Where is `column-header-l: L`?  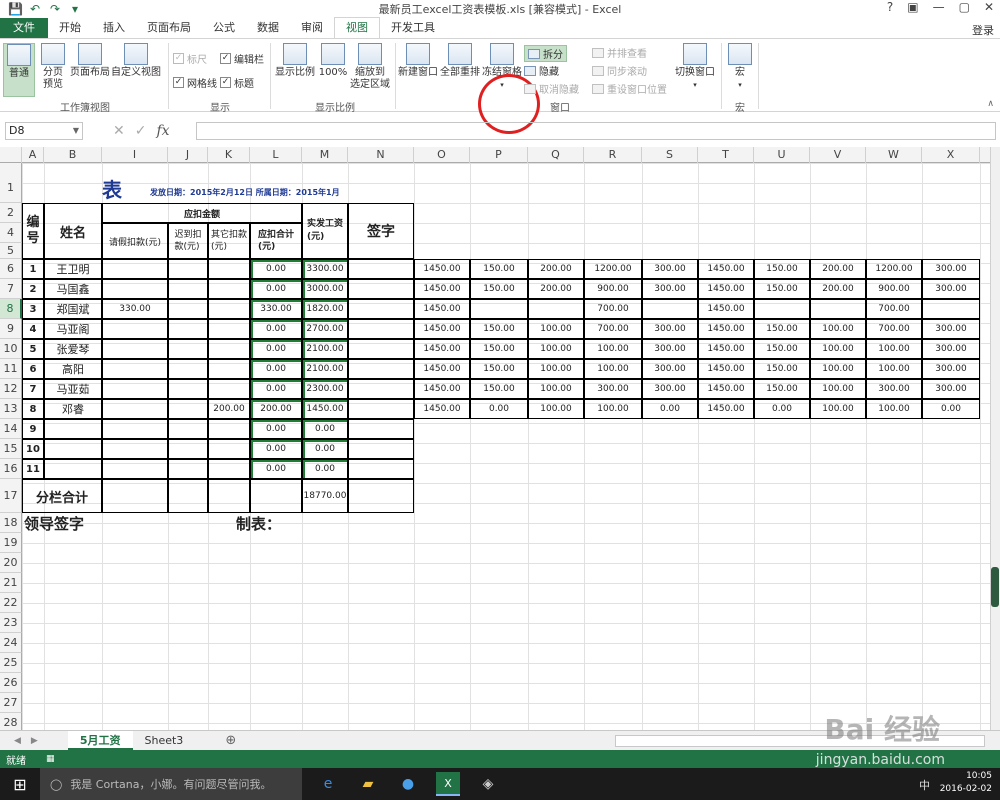
column-header-l: L is located at coordinates (276, 155).